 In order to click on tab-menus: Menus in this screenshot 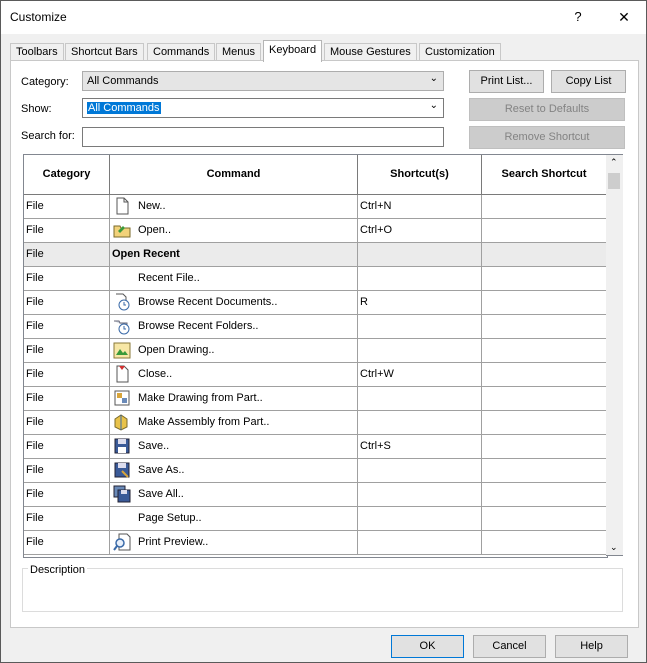, I will do `click(239, 52)`.